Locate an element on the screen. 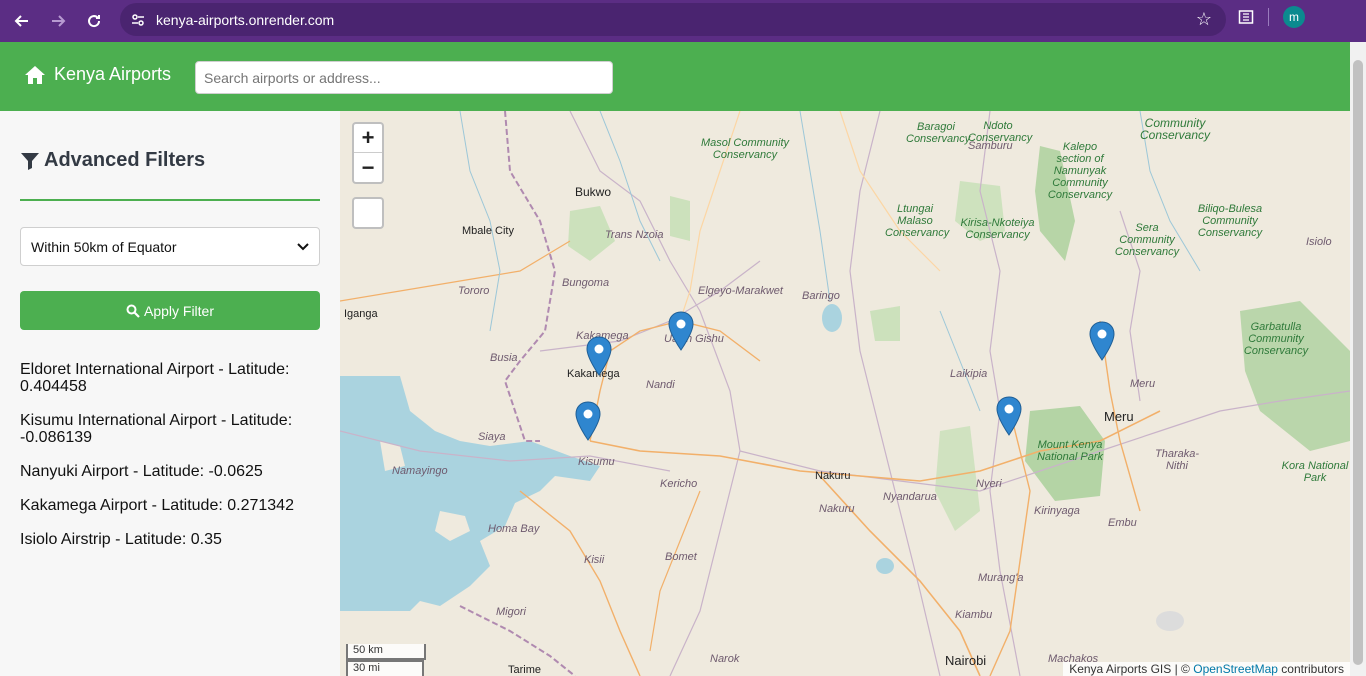 The height and width of the screenshot is (676, 1366). map-label-garbatulla: Garbatulla Community Conservancy is located at coordinates (1276, 339).